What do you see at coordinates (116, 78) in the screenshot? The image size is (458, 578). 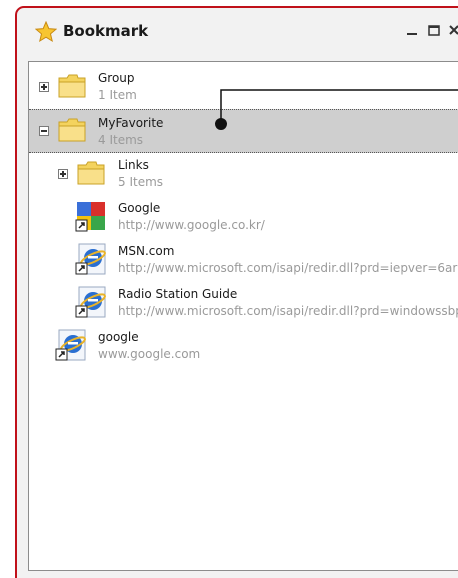 I see `tree-item-title: Group` at bounding box center [116, 78].